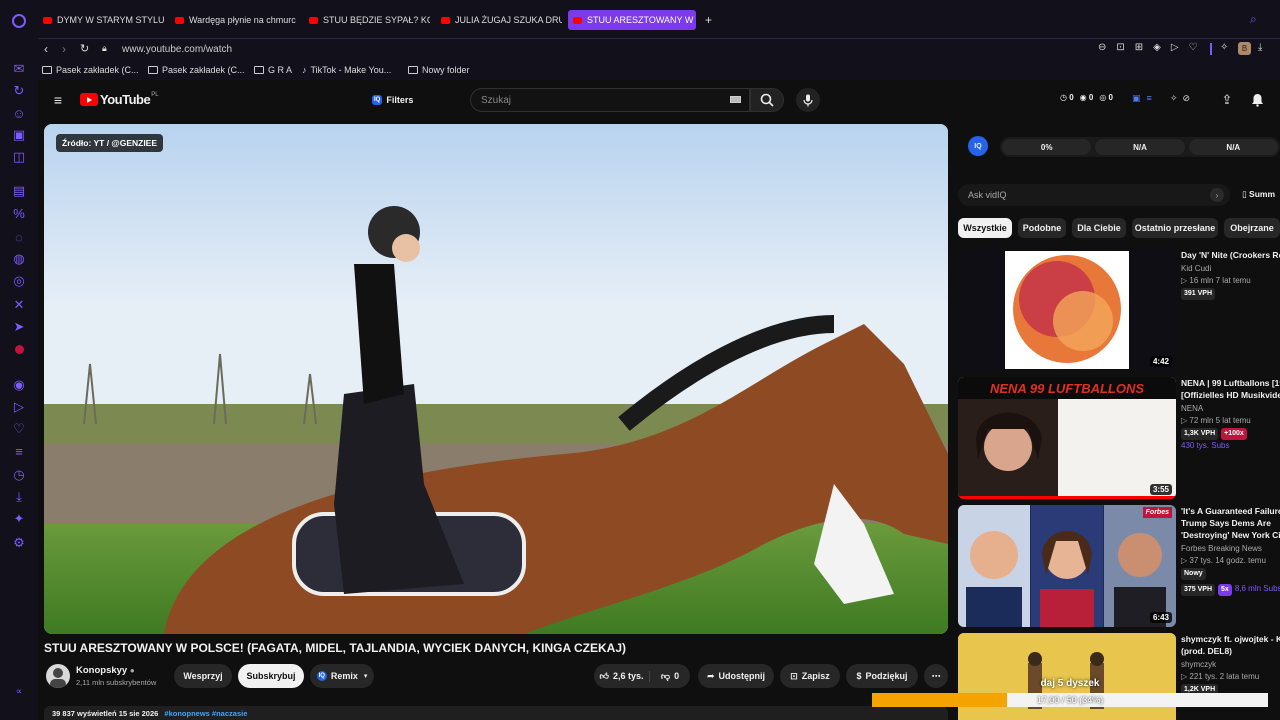 The width and height of the screenshot is (1280, 720). I want to click on percent-icon: %, so click(19, 213).